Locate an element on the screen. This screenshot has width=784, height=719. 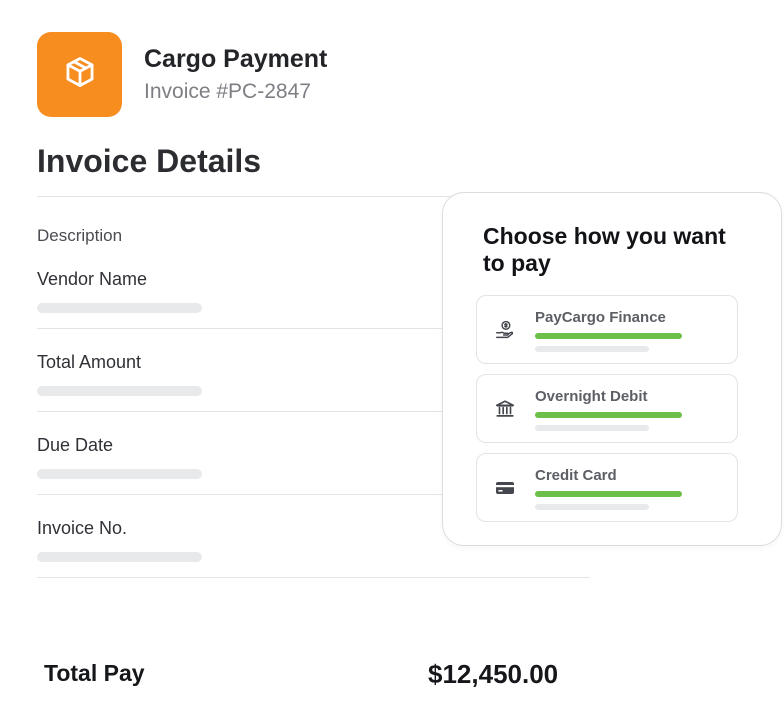
description-label: Description is located at coordinates (80, 235).